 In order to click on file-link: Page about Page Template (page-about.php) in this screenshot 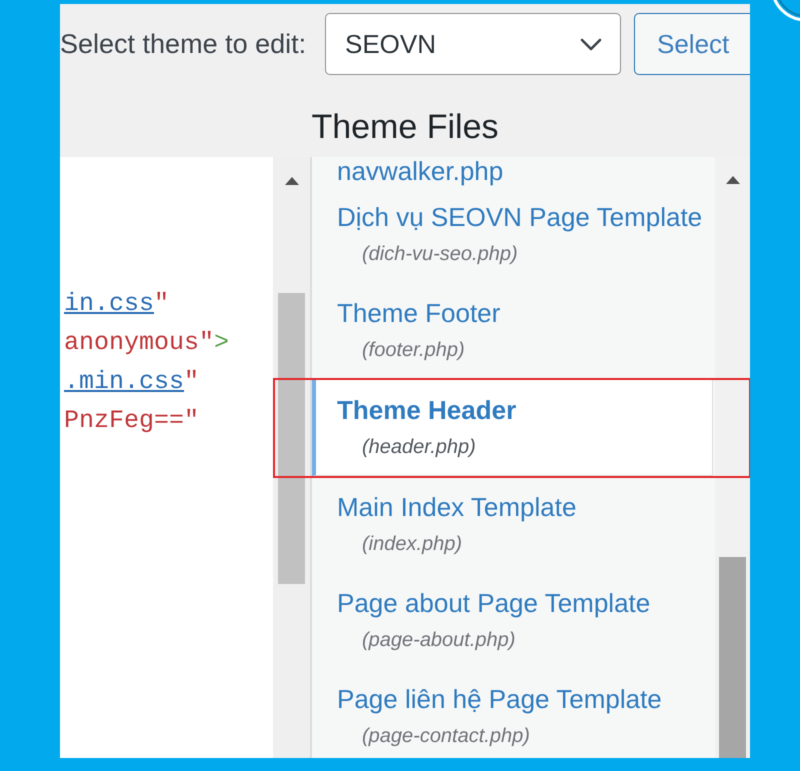, I will do `click(512, 620)`.